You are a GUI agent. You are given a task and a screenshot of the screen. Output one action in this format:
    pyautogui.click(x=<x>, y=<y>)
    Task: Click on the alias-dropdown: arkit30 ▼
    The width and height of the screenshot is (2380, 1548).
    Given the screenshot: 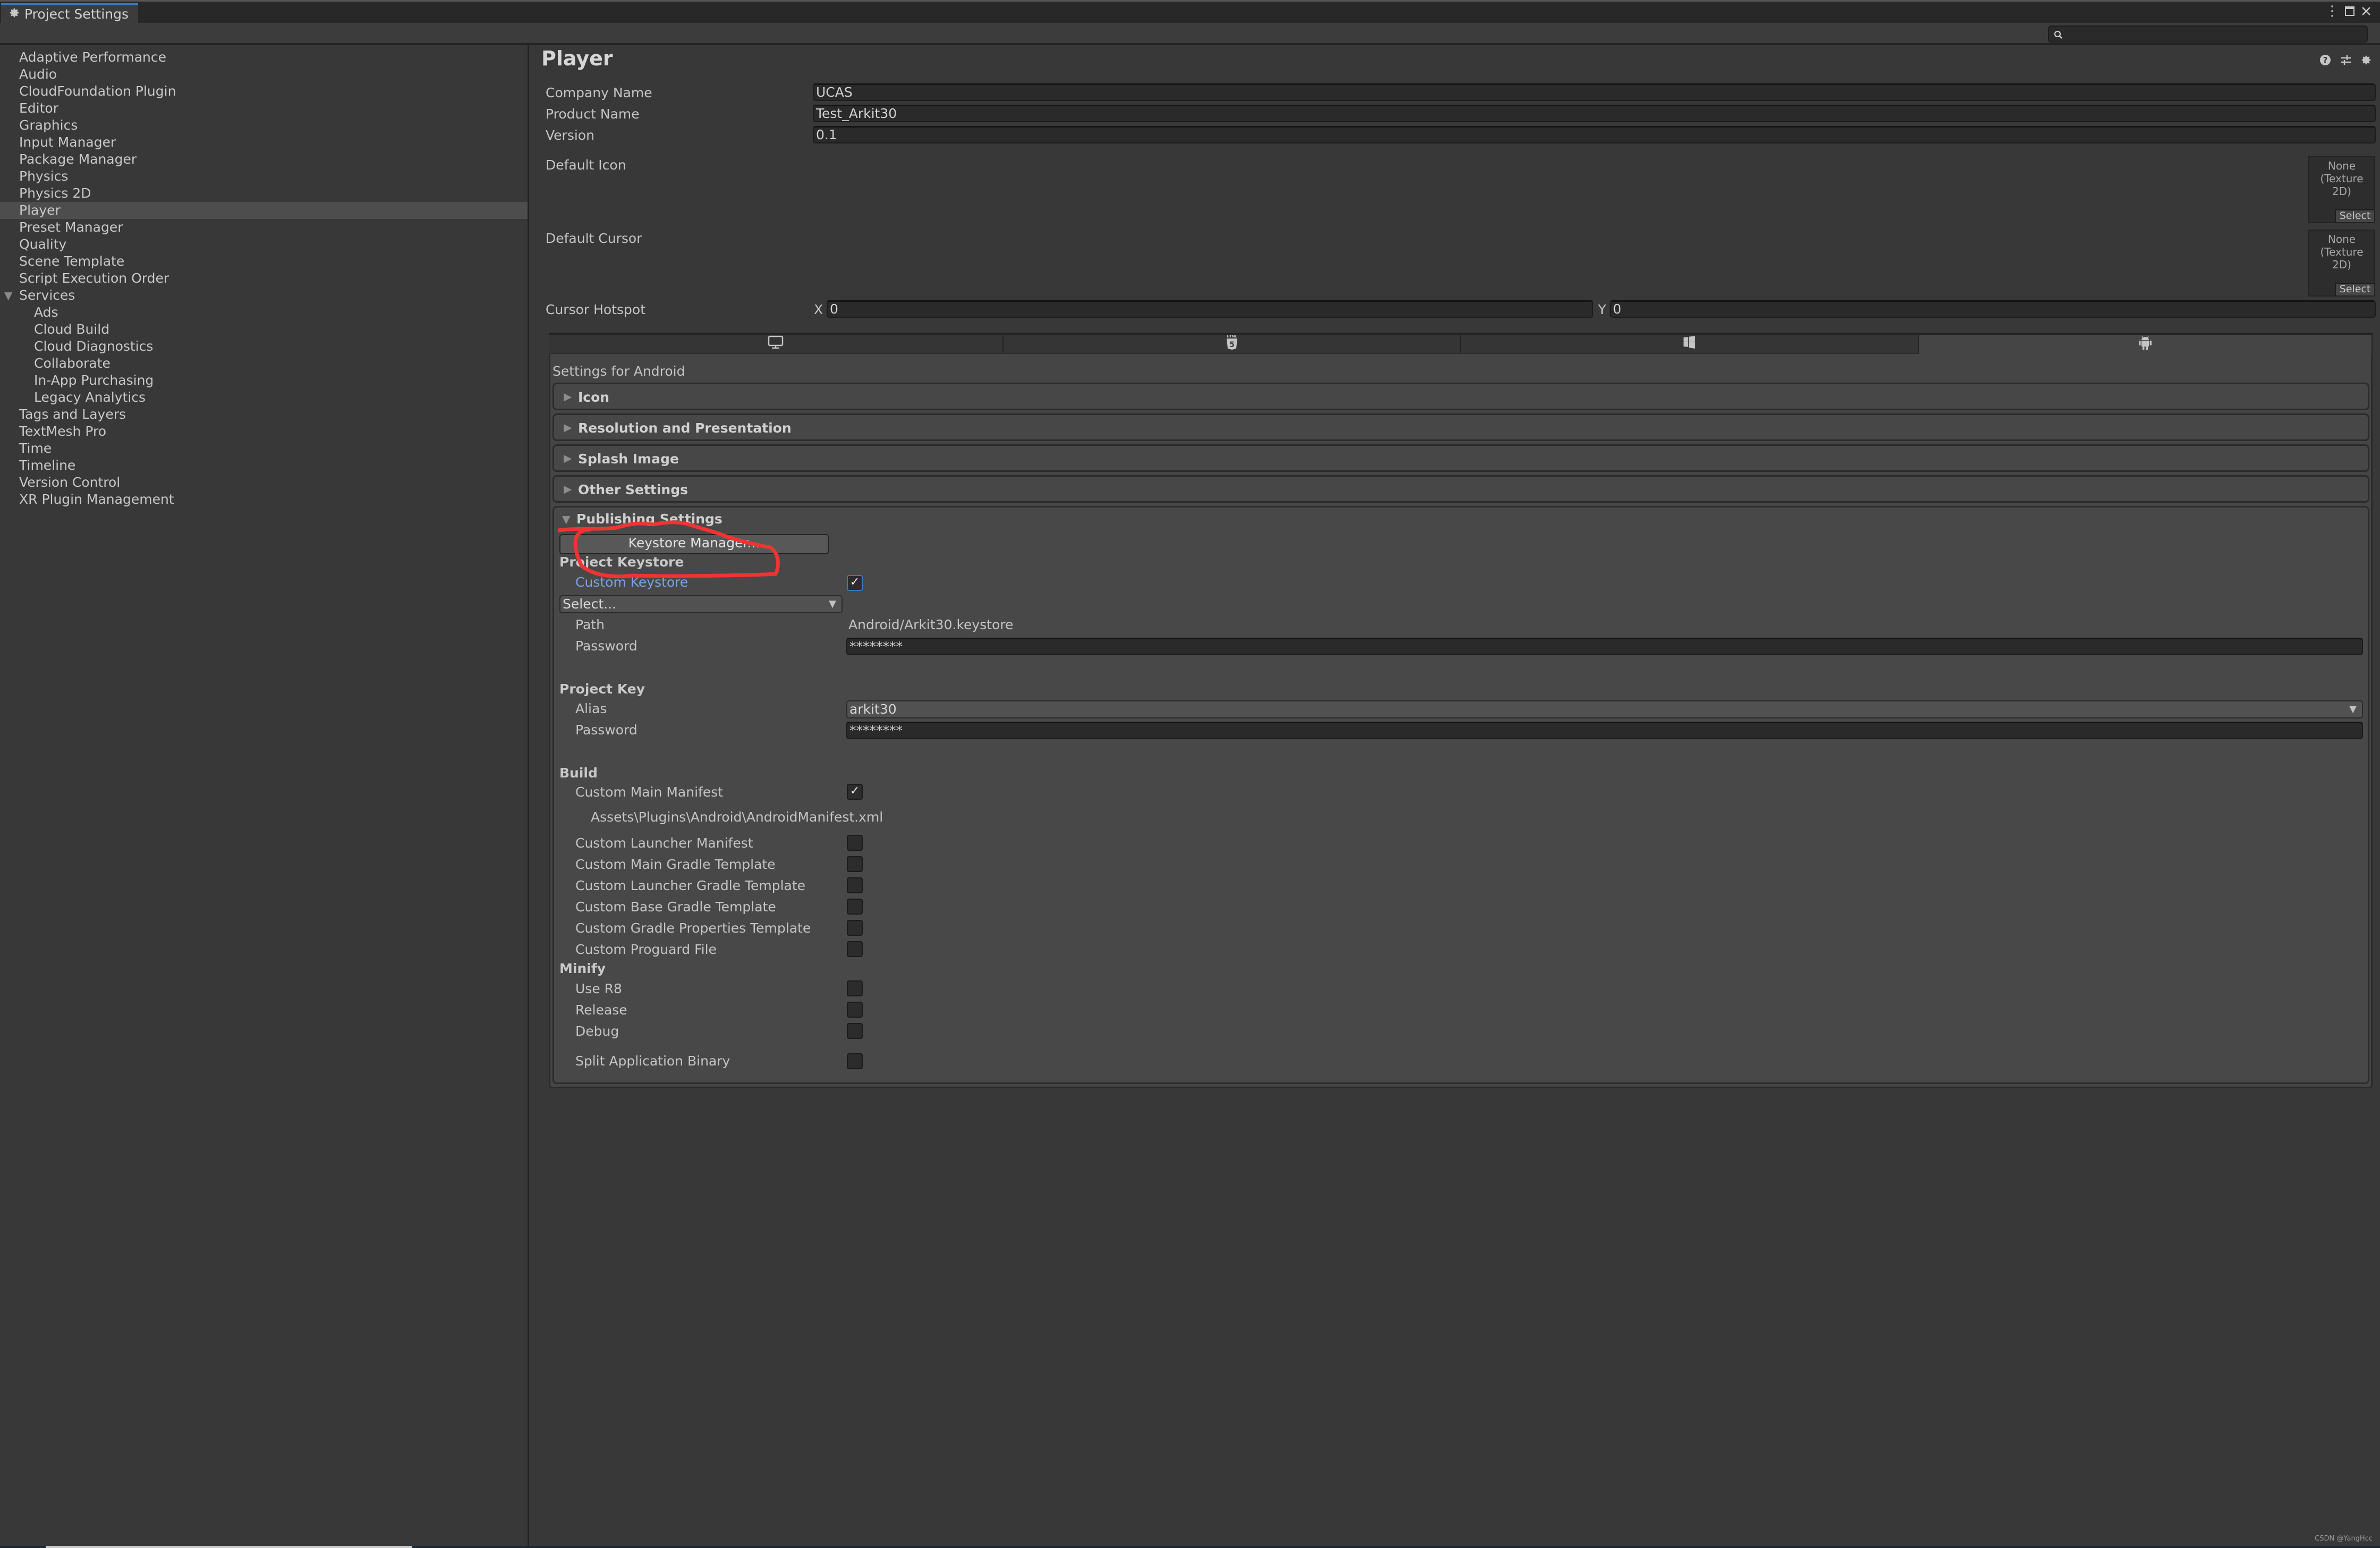 What is the action you would take?
    pyautogui.click(x=1604, y=709)
    